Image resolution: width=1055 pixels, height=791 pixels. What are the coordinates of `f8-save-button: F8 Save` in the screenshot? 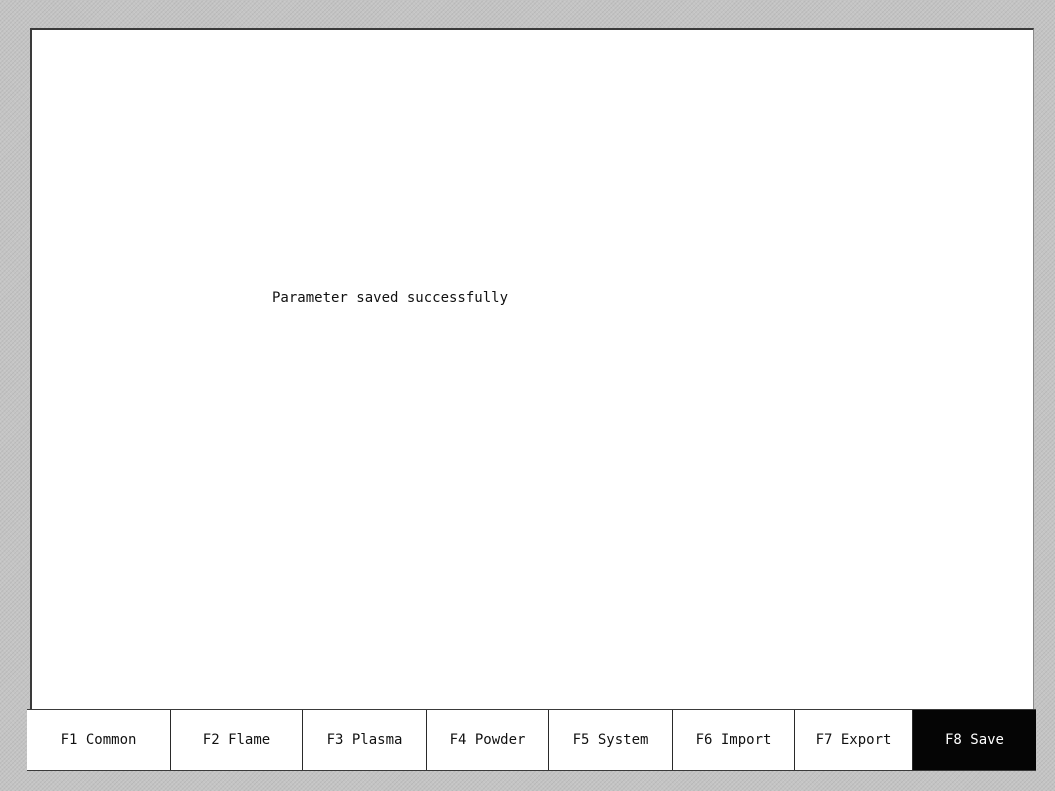 It's located at (974, 740).